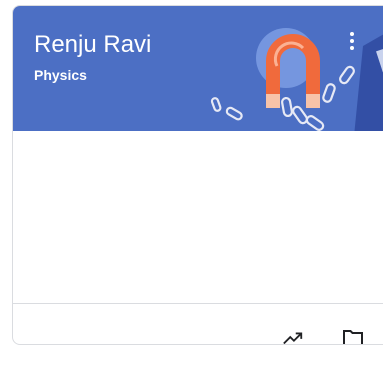  Describe the element at coordinates (353, 337) in the screenshot. I see `folder-icon-glyph` at that location.